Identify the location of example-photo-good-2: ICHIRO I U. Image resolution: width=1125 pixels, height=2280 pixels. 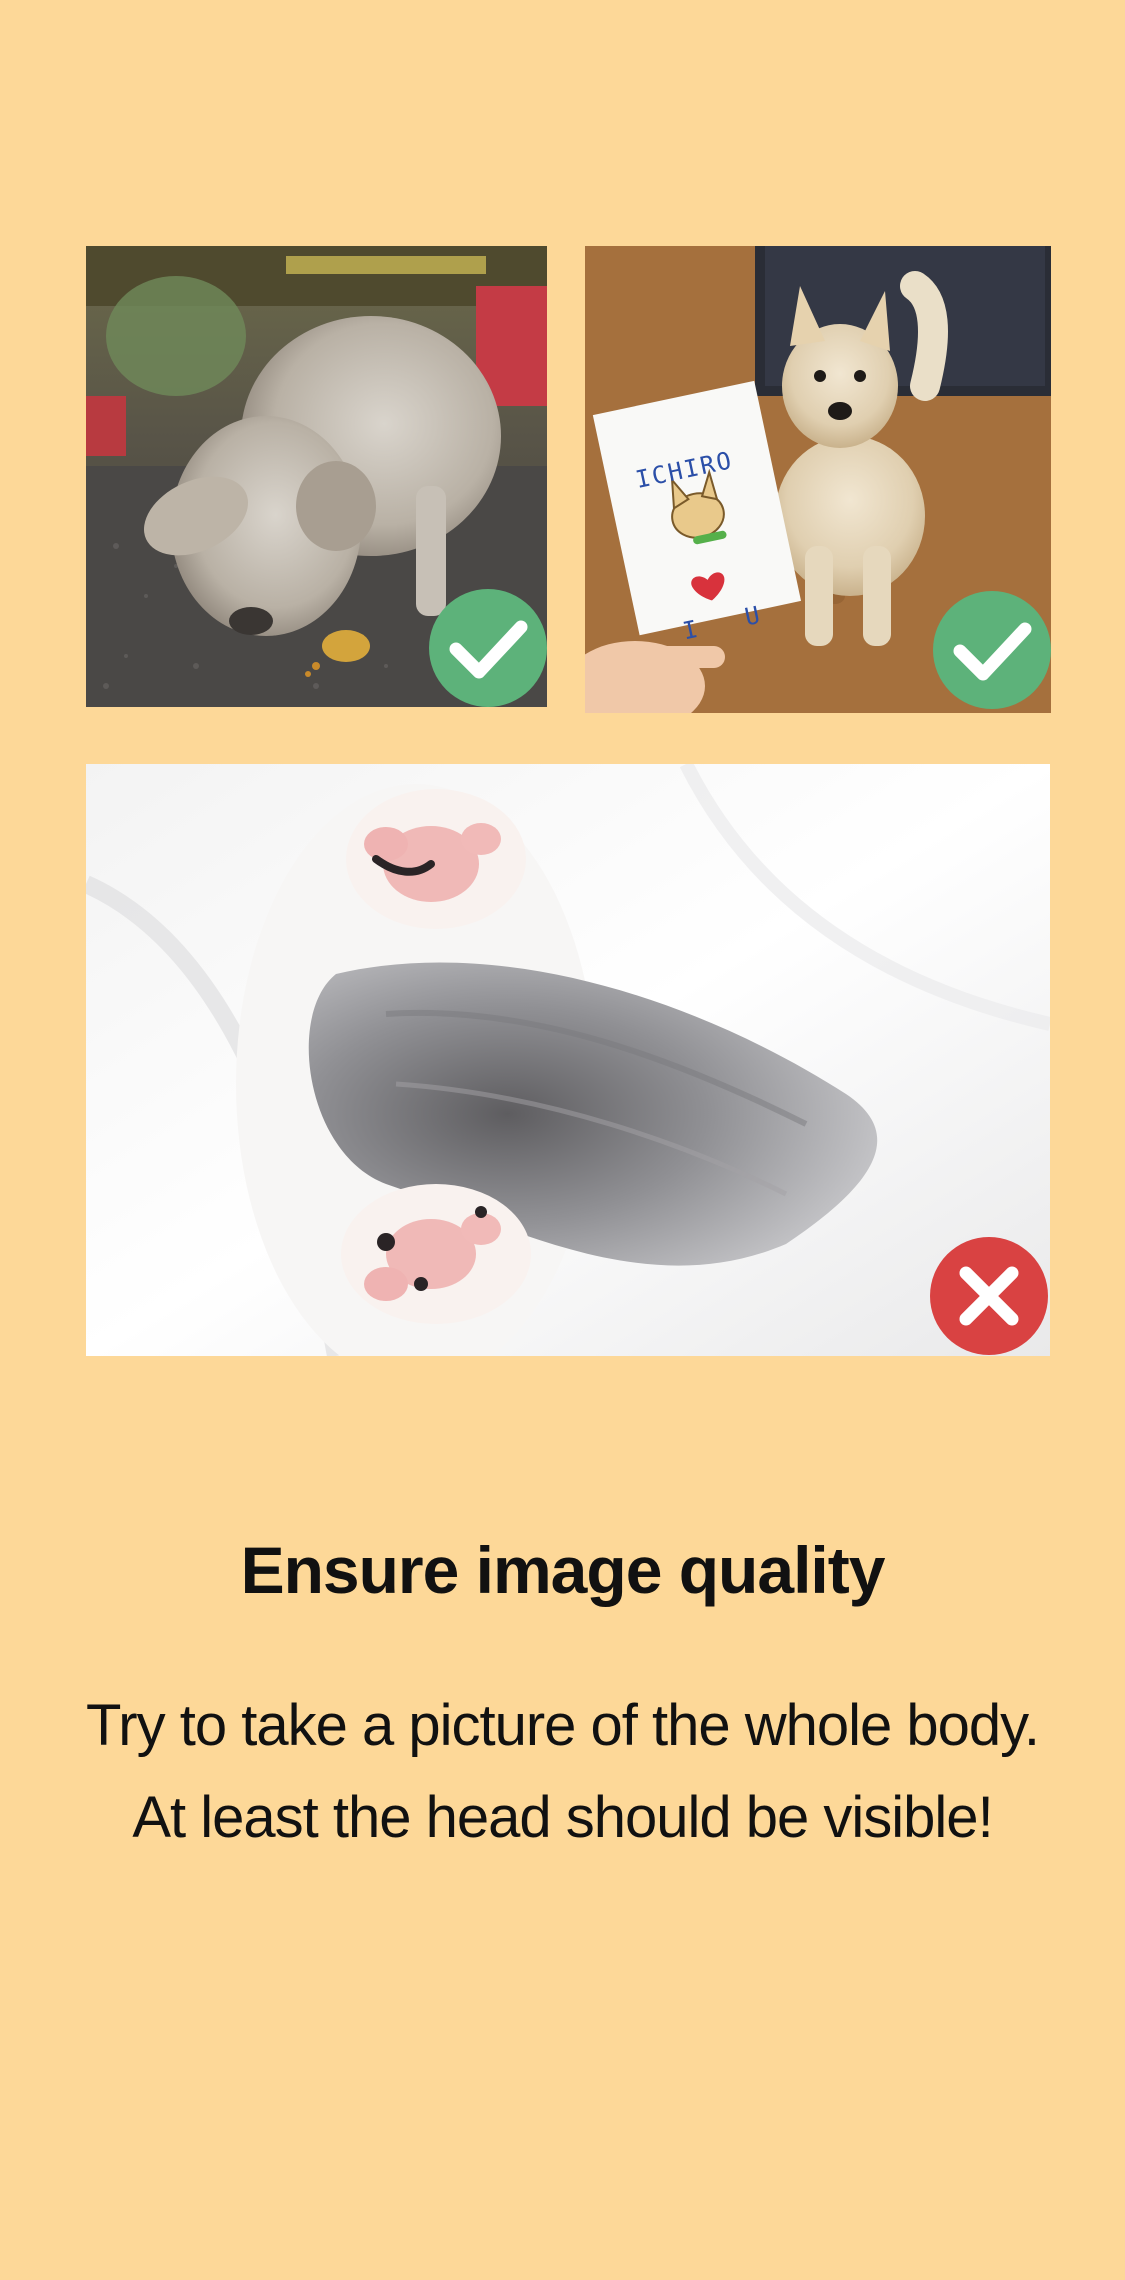
(818, 479).